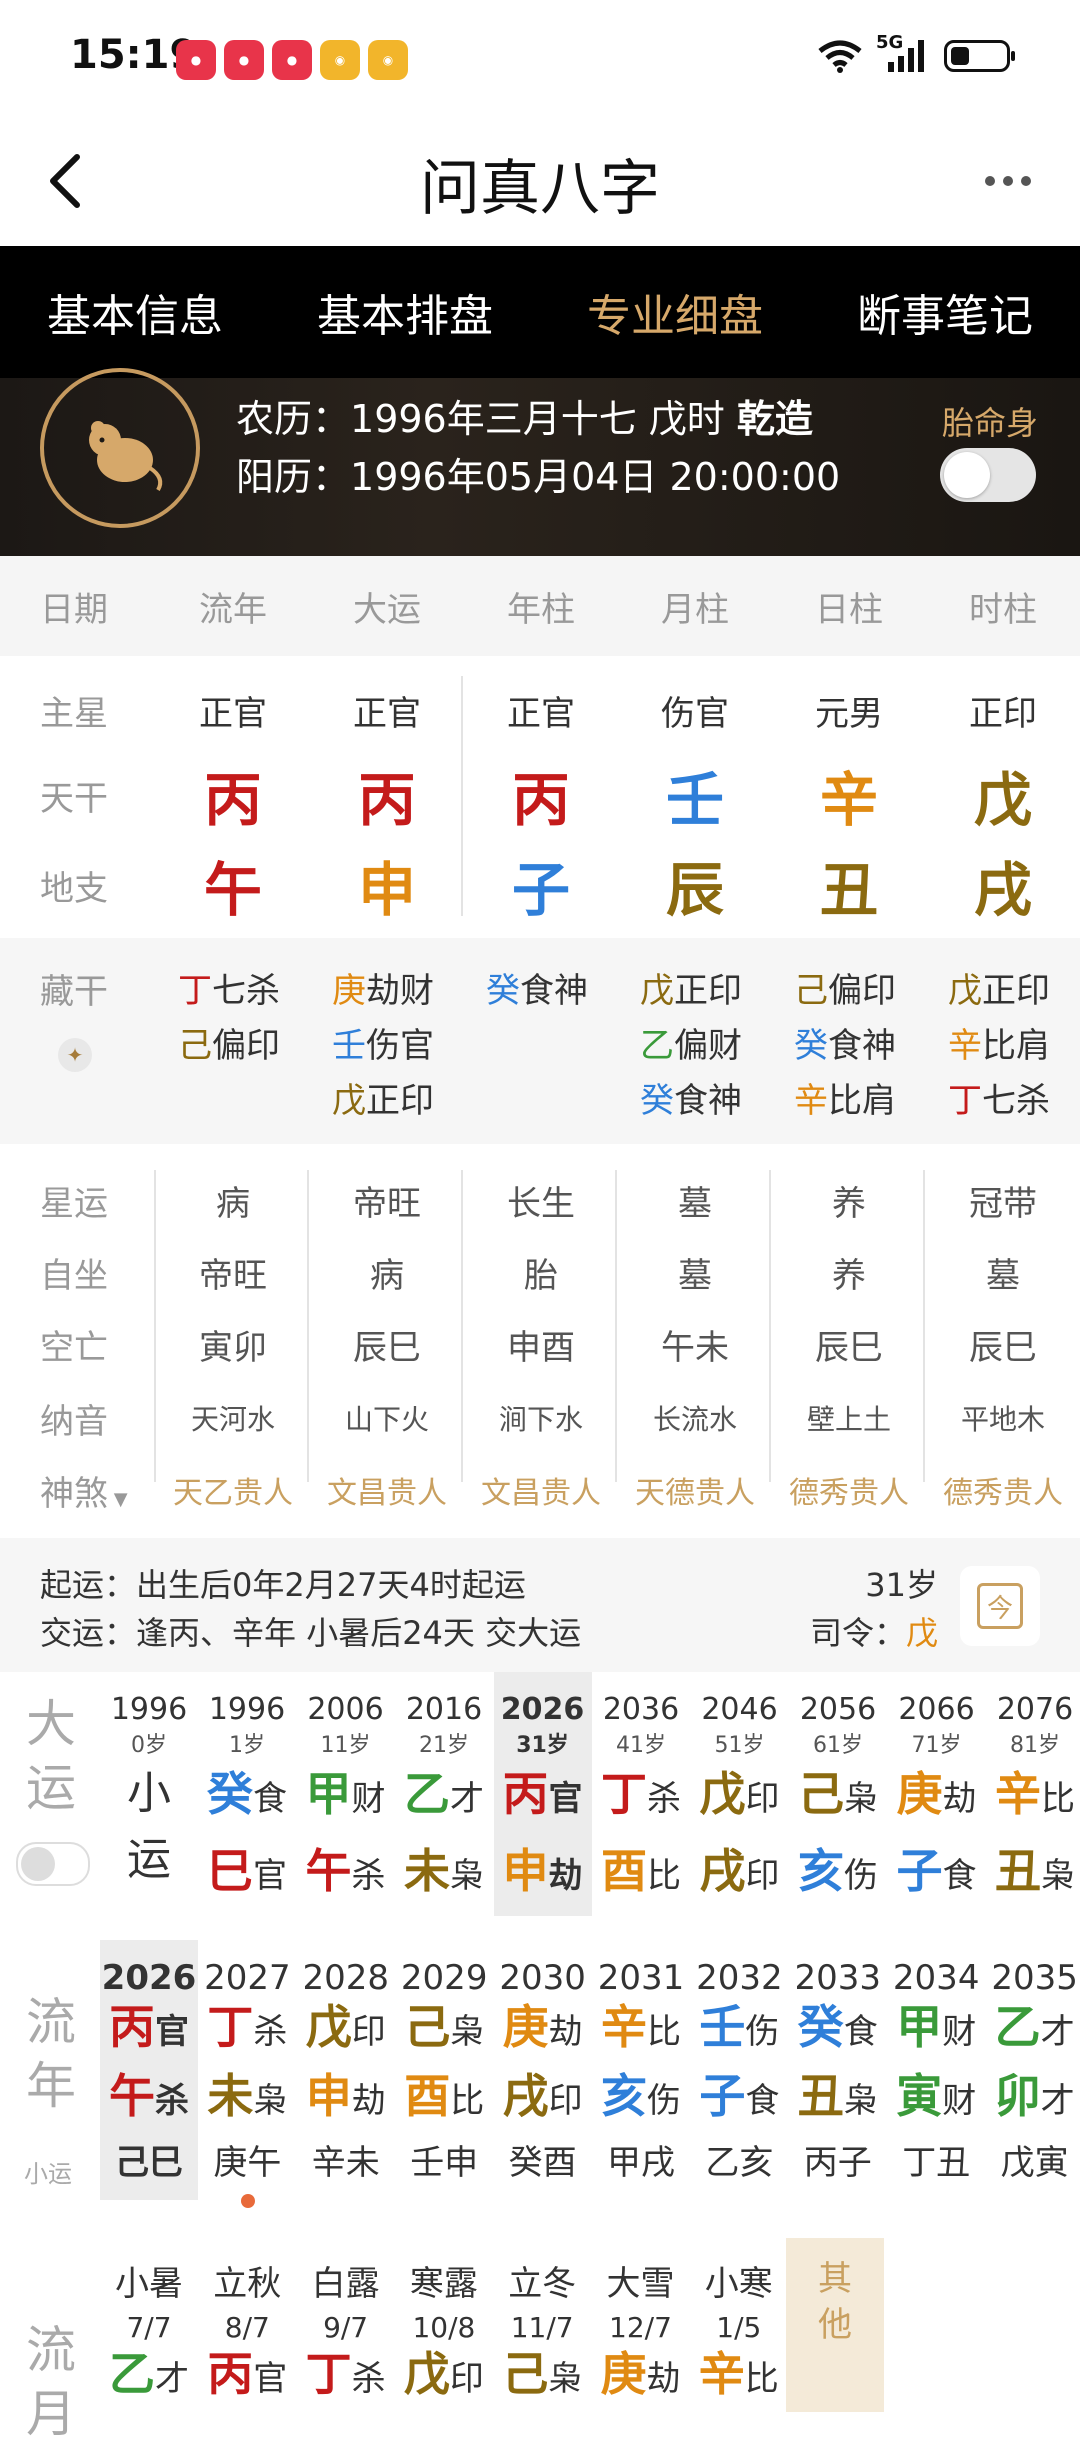 Image resolution: width=1080 pixels, height=2446 pixels. What do you see at coordinates (988, 475) in the screenshot?
I see `taiming-toggle` at bounding box center [988, 475].